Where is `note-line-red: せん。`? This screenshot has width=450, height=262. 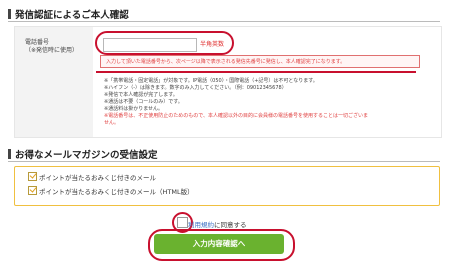
note-line-red: せん。 is located at coordinates (112, 123).